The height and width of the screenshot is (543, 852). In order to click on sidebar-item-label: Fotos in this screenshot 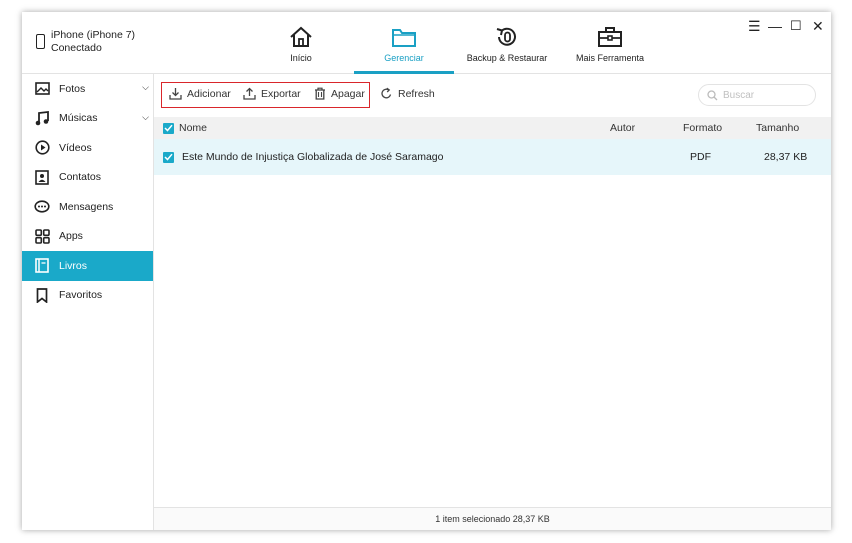, I will do `click(72, 88)`.